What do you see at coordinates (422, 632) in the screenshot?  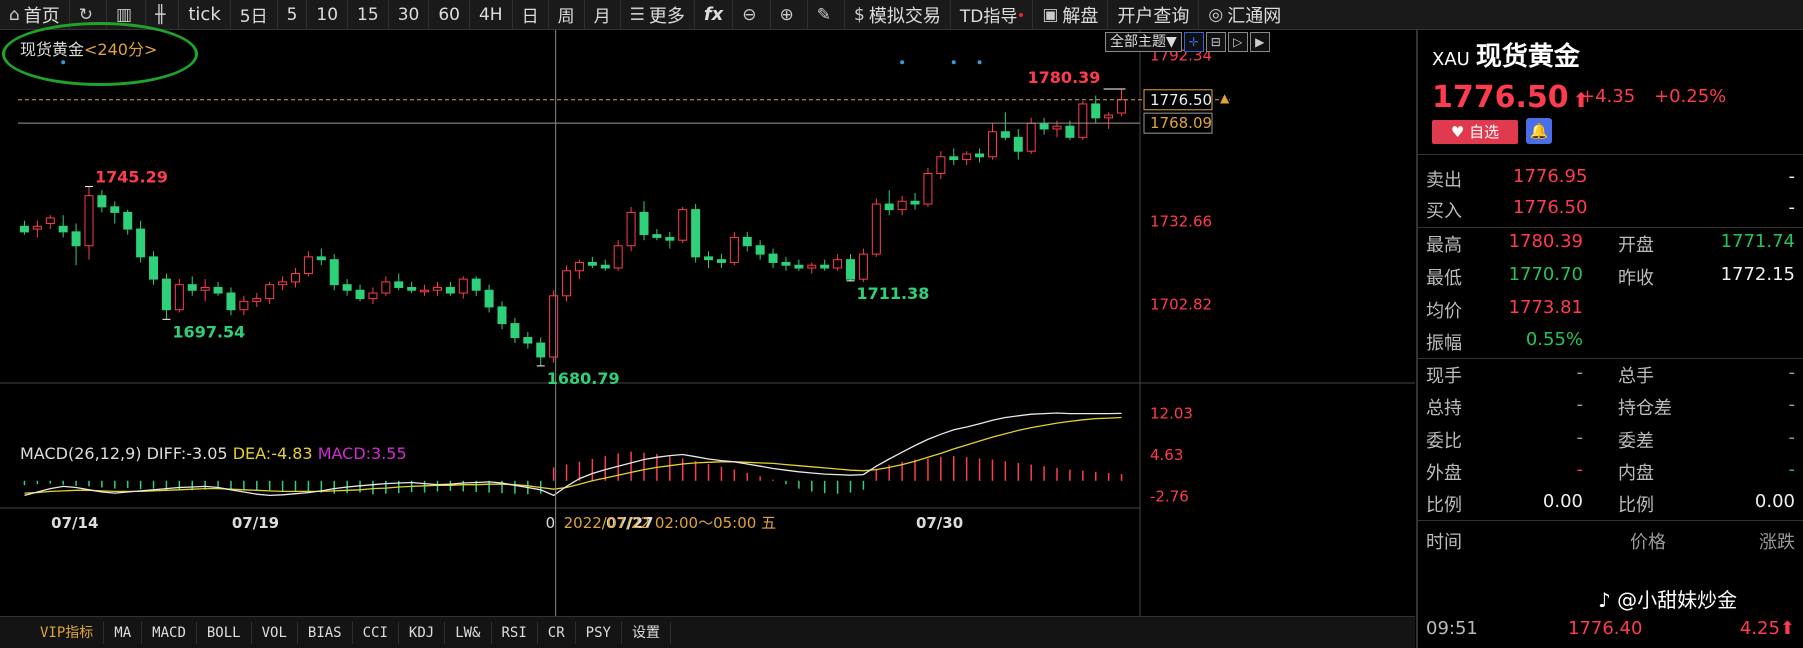 I see `tab-kdj: KDJ` at bounding box center [422, 632].